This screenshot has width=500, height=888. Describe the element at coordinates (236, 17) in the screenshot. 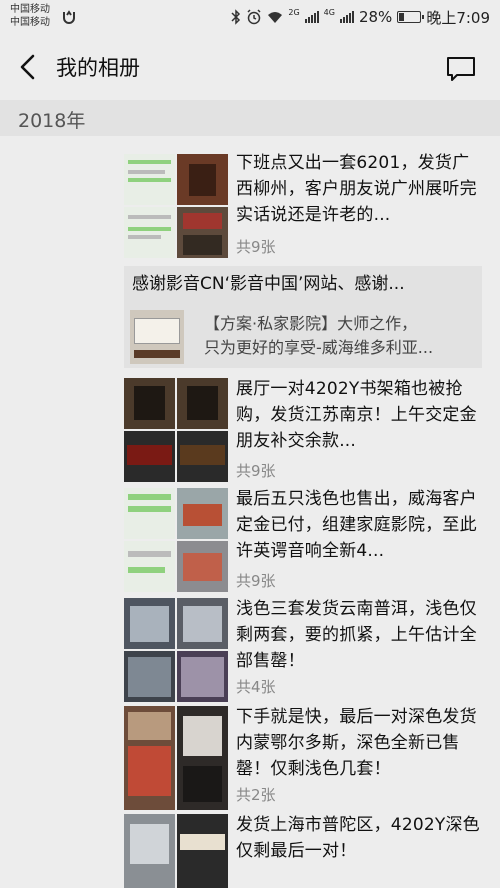

I see `bluetooth-icon` at that location.